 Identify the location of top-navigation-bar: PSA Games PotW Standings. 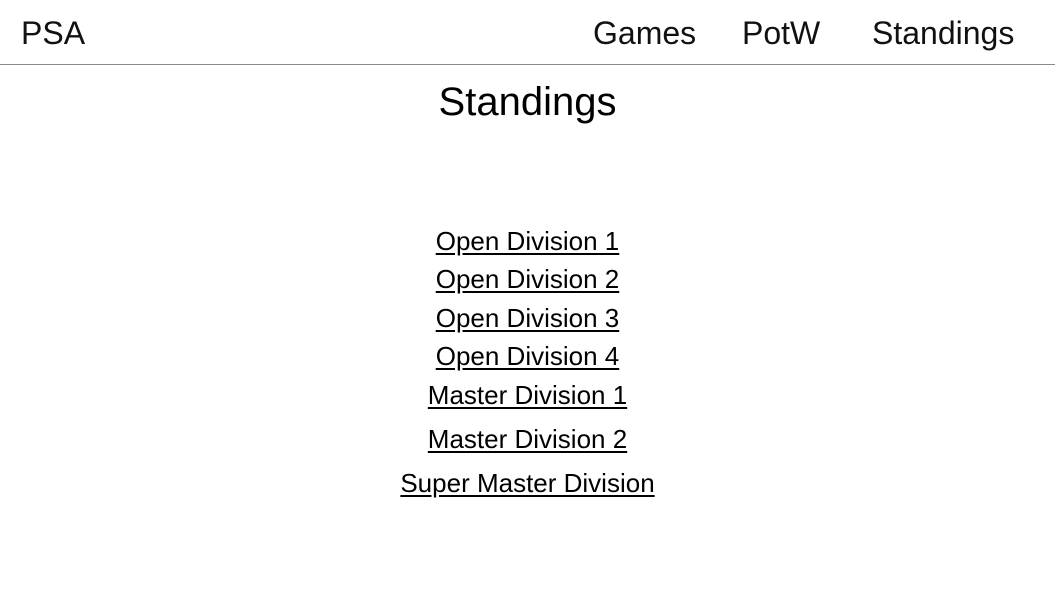
(527, 32).